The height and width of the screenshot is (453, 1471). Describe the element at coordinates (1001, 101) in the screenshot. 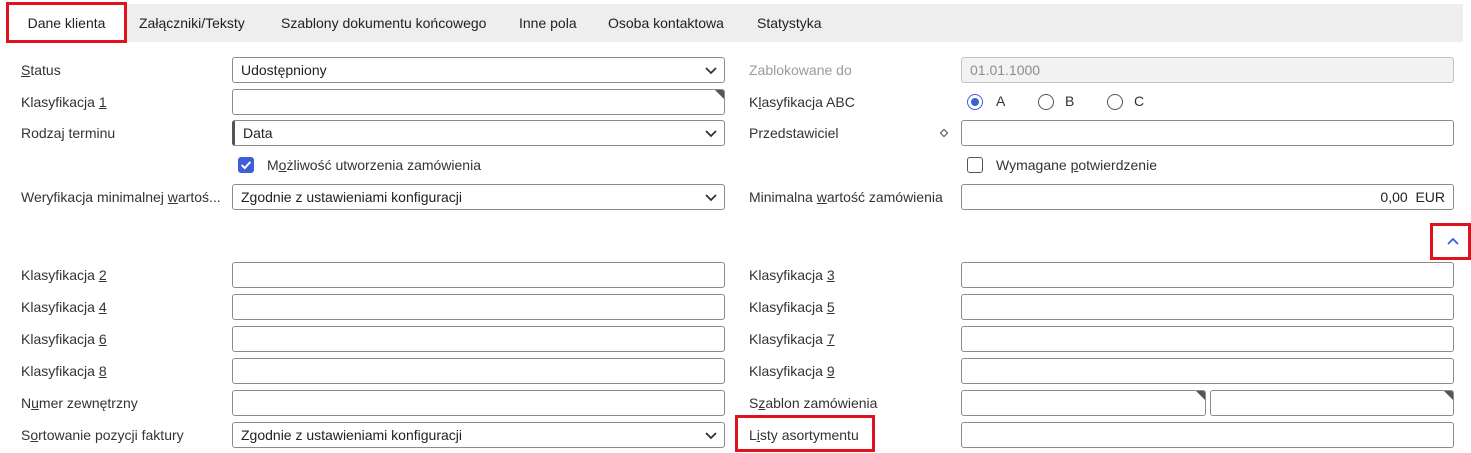

I see `radio-a-label: A` at that location.